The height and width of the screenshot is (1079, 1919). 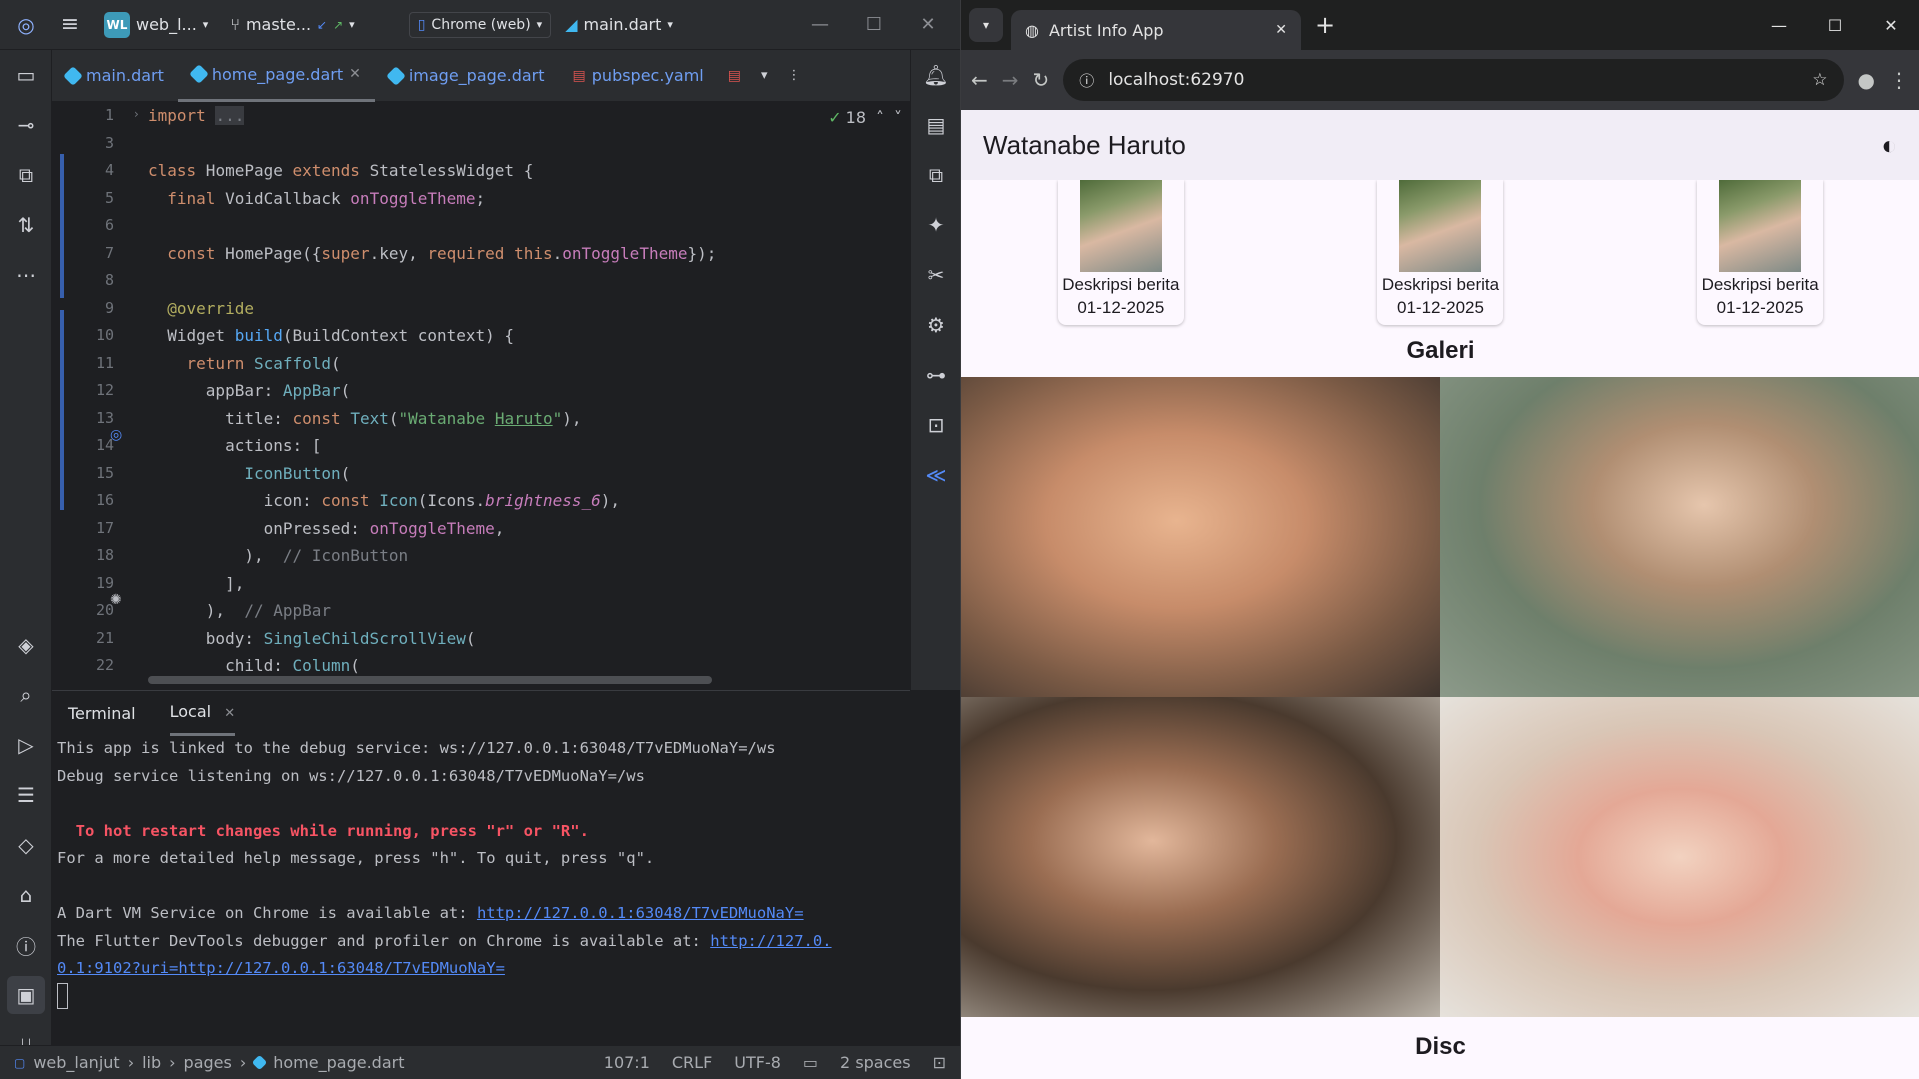 What do you see at coordinates (757, 1062) in the screenshot?
I see `file-encoding: UTF-8` at bounding box center [757, 1062].